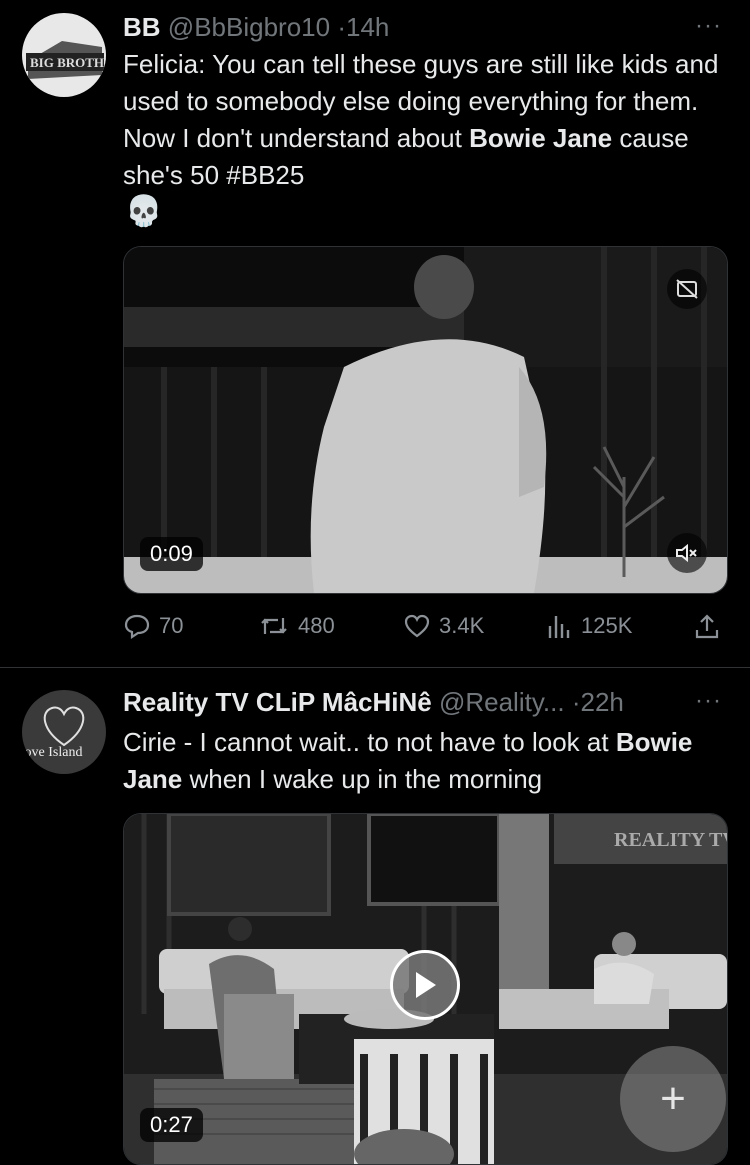 The width and height of the screenshot is (750, 1165). I want to click on view-count: 125K, so click(607, 625).